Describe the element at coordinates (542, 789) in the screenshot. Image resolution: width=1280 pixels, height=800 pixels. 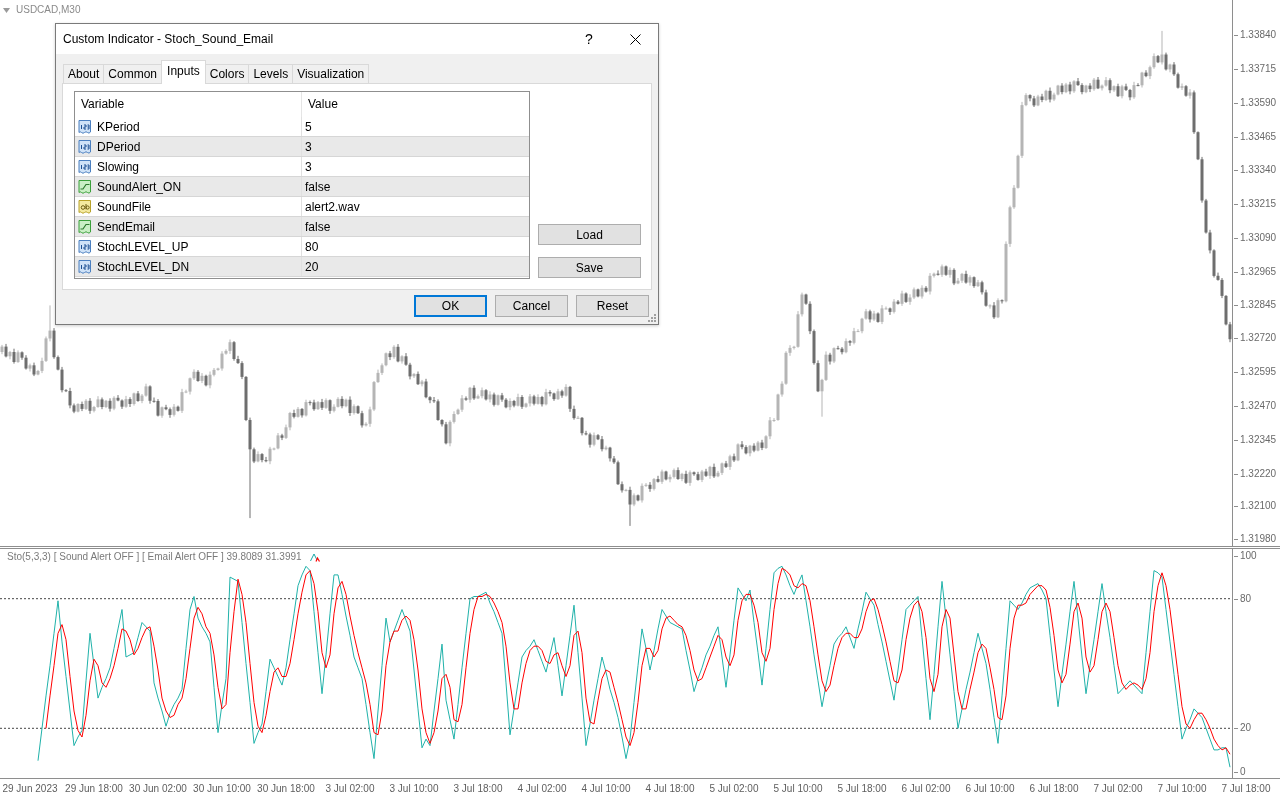
I see `time-axis-label: 4 Jul 02:00` at that location.